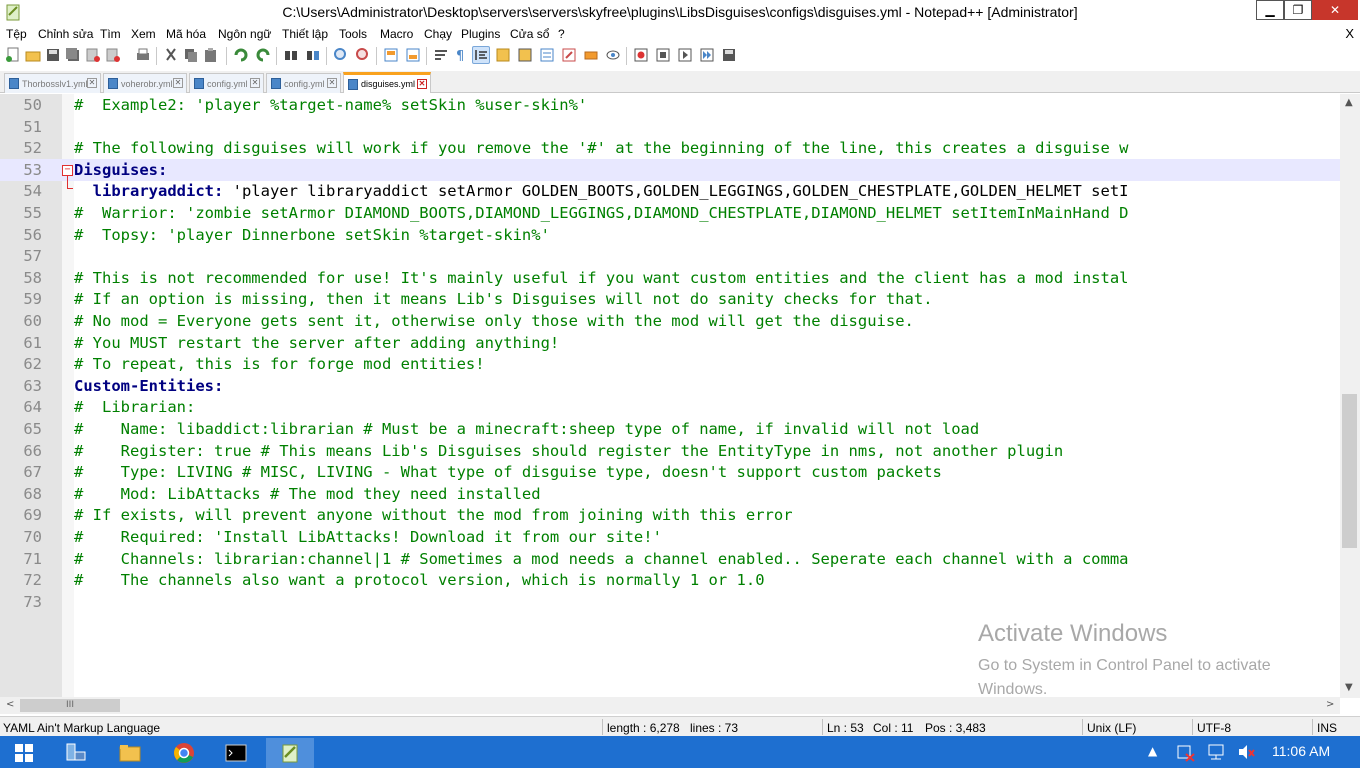 This screenshot has width=1360, height=768. What do you see at coordinates (16, 34) in the screenshot?
I see `menu-file: Tệp` at bounding box center [16, 34].